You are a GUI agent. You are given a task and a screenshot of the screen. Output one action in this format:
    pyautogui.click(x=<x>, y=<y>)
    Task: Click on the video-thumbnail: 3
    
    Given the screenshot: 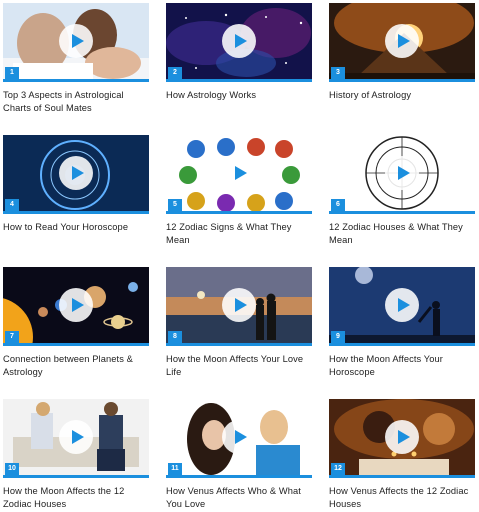 What is the action you would take?
    pyautogui.click(x=402, y=42)
    